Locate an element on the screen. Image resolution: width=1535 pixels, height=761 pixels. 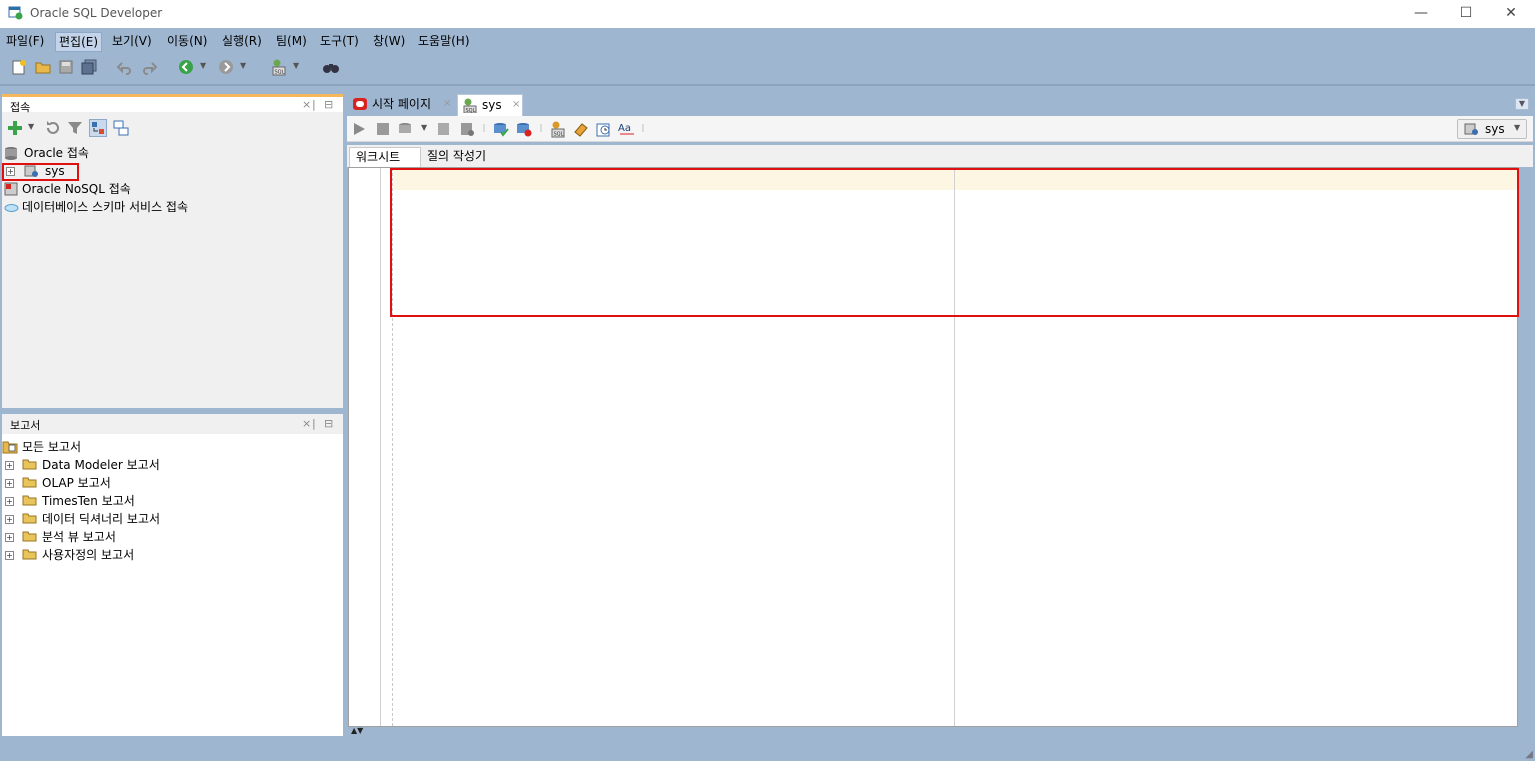
title-bar: Oracle SQL Developer — ☐ ✕ is located at coordinates (767, 14).